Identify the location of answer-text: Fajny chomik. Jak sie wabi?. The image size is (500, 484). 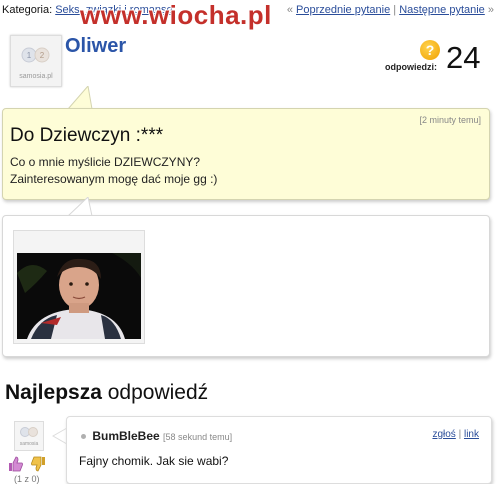
(154, 461).